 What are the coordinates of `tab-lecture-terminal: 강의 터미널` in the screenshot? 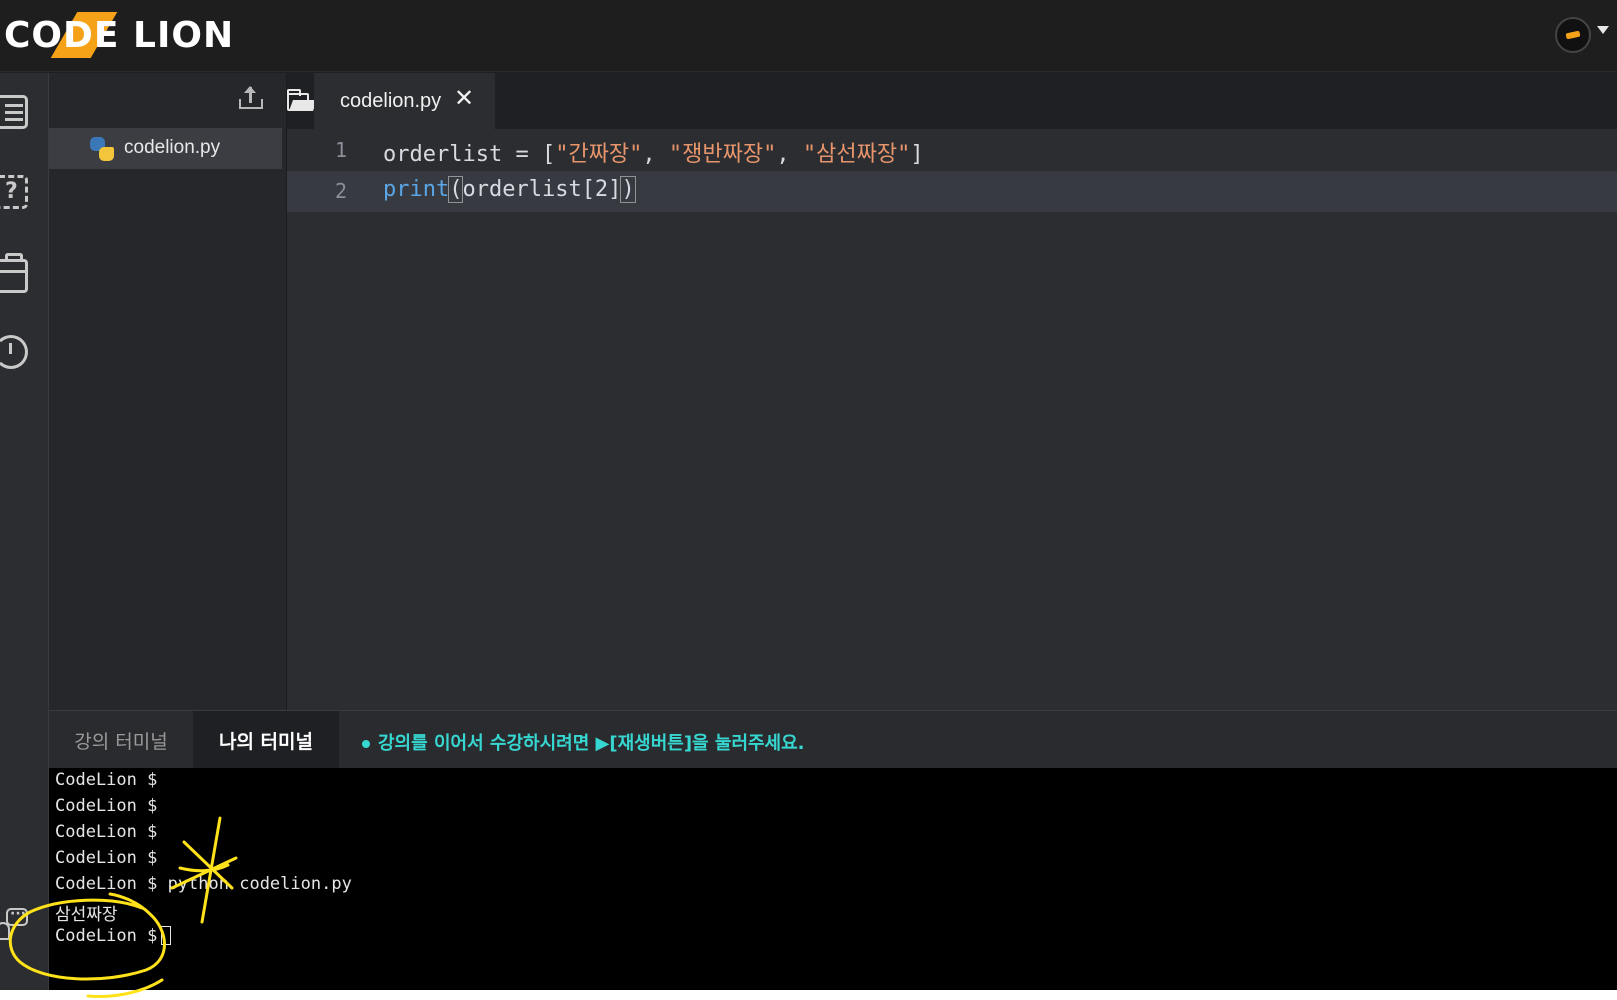 It's located at (121, 740).